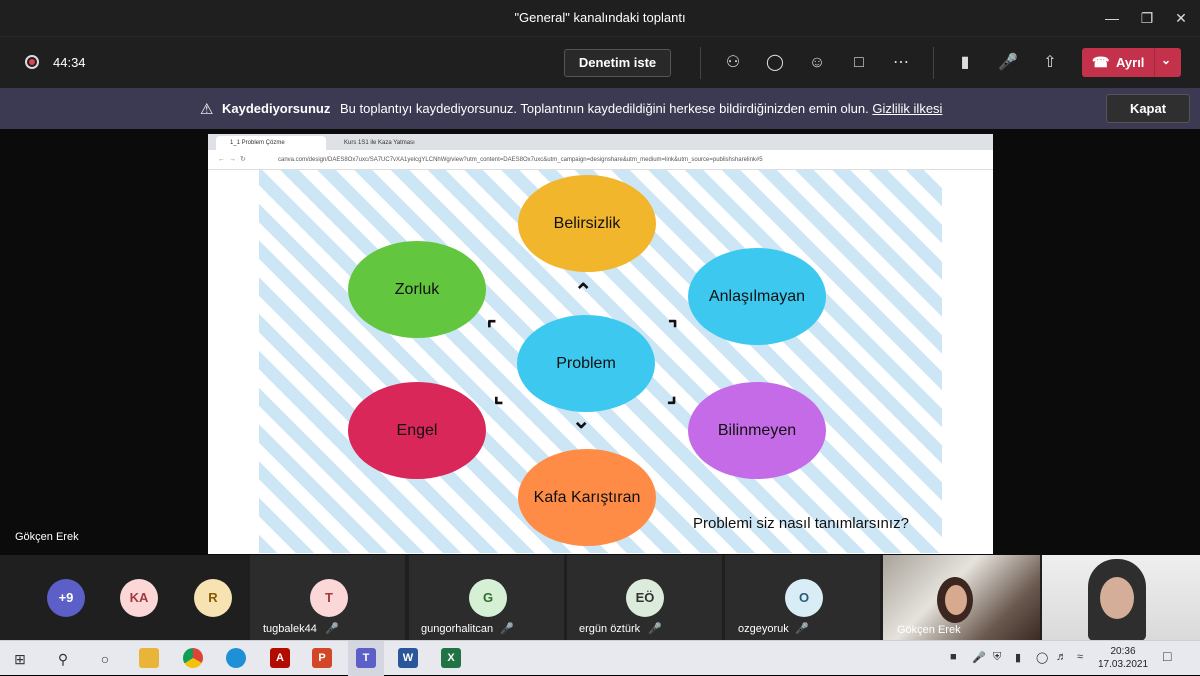  I want to click on clock-date: 17.03.2021, so click(1123, 664).